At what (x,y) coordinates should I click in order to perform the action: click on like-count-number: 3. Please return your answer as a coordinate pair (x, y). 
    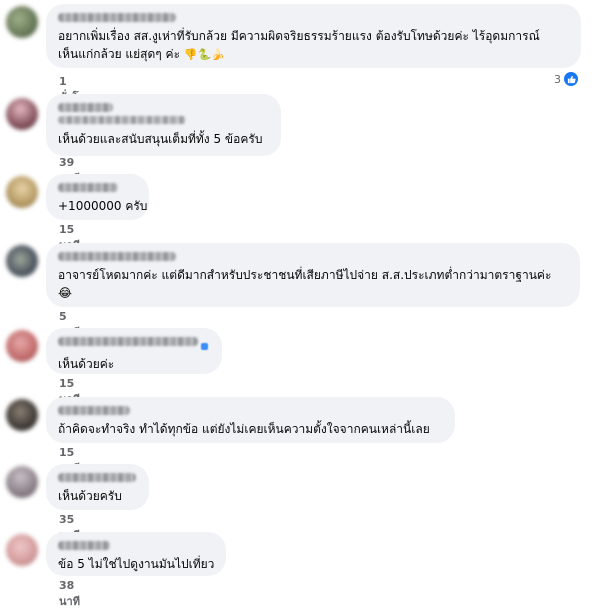
    Looking at the image, I should click on (557, 79).